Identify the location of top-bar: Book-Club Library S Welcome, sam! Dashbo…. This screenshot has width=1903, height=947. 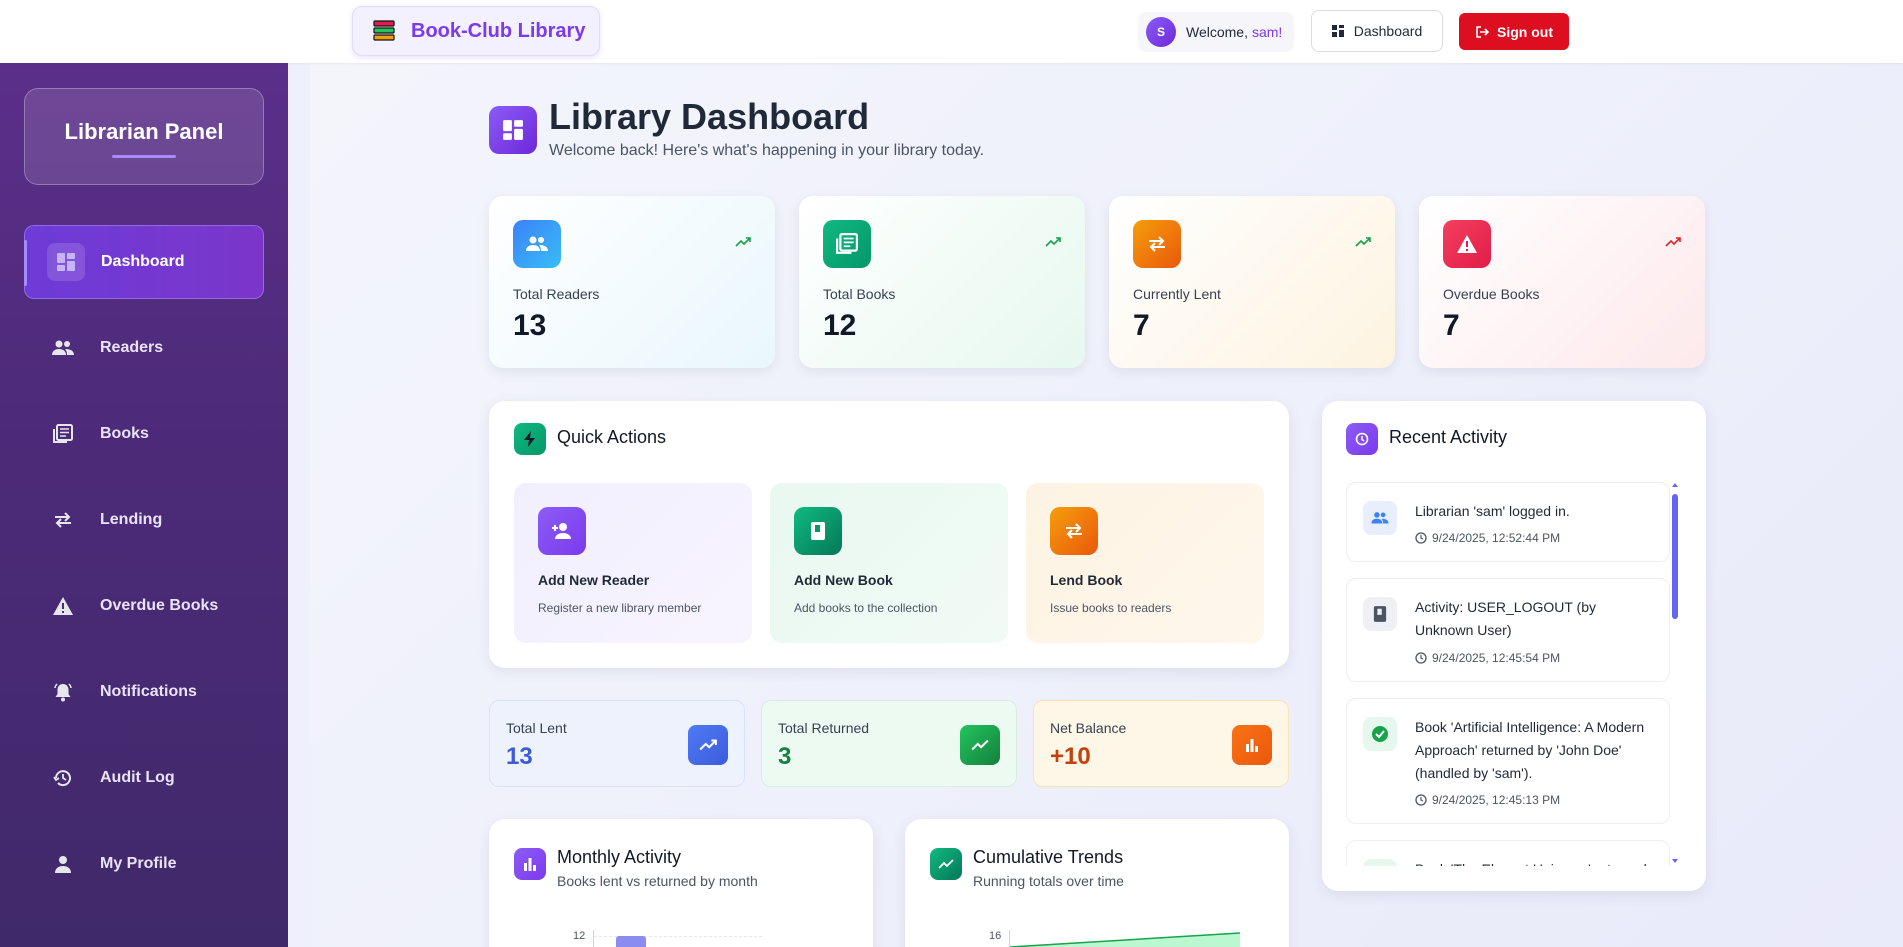
(951, 31).